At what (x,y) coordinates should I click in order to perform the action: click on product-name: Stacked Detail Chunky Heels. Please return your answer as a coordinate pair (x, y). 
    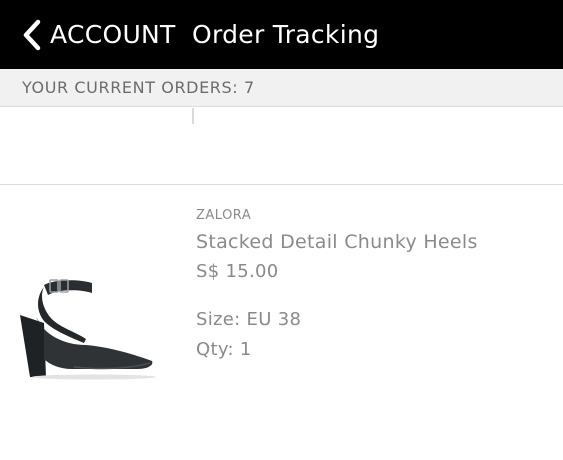
    Looking at the image, I should click on (337, 242).